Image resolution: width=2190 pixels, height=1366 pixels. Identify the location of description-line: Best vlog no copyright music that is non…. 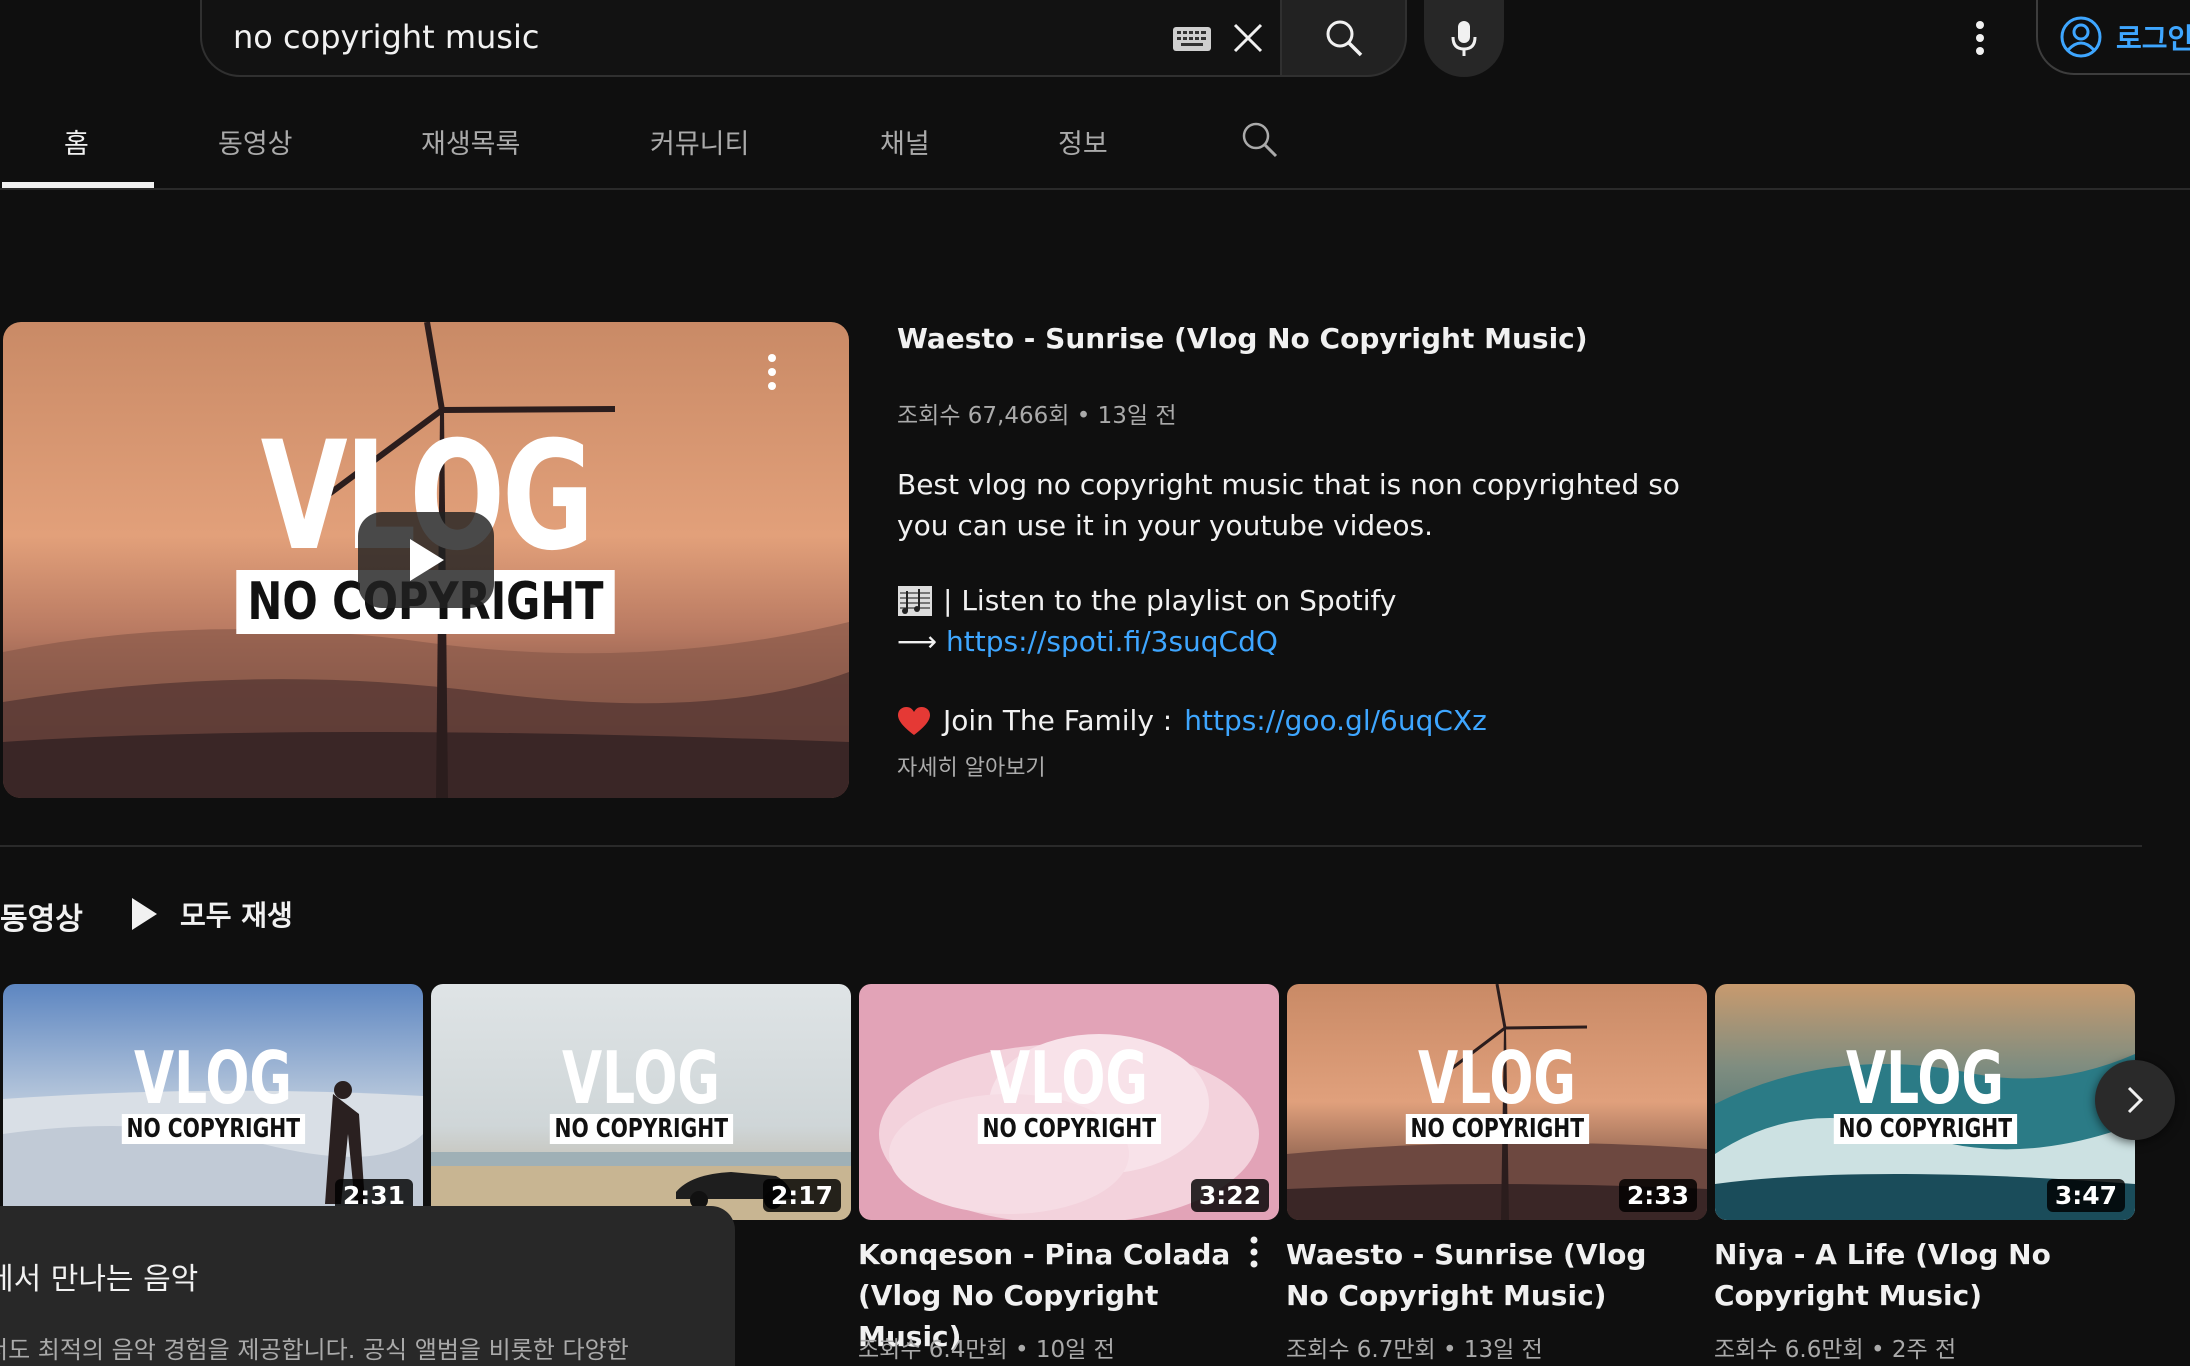
(1288, 505).